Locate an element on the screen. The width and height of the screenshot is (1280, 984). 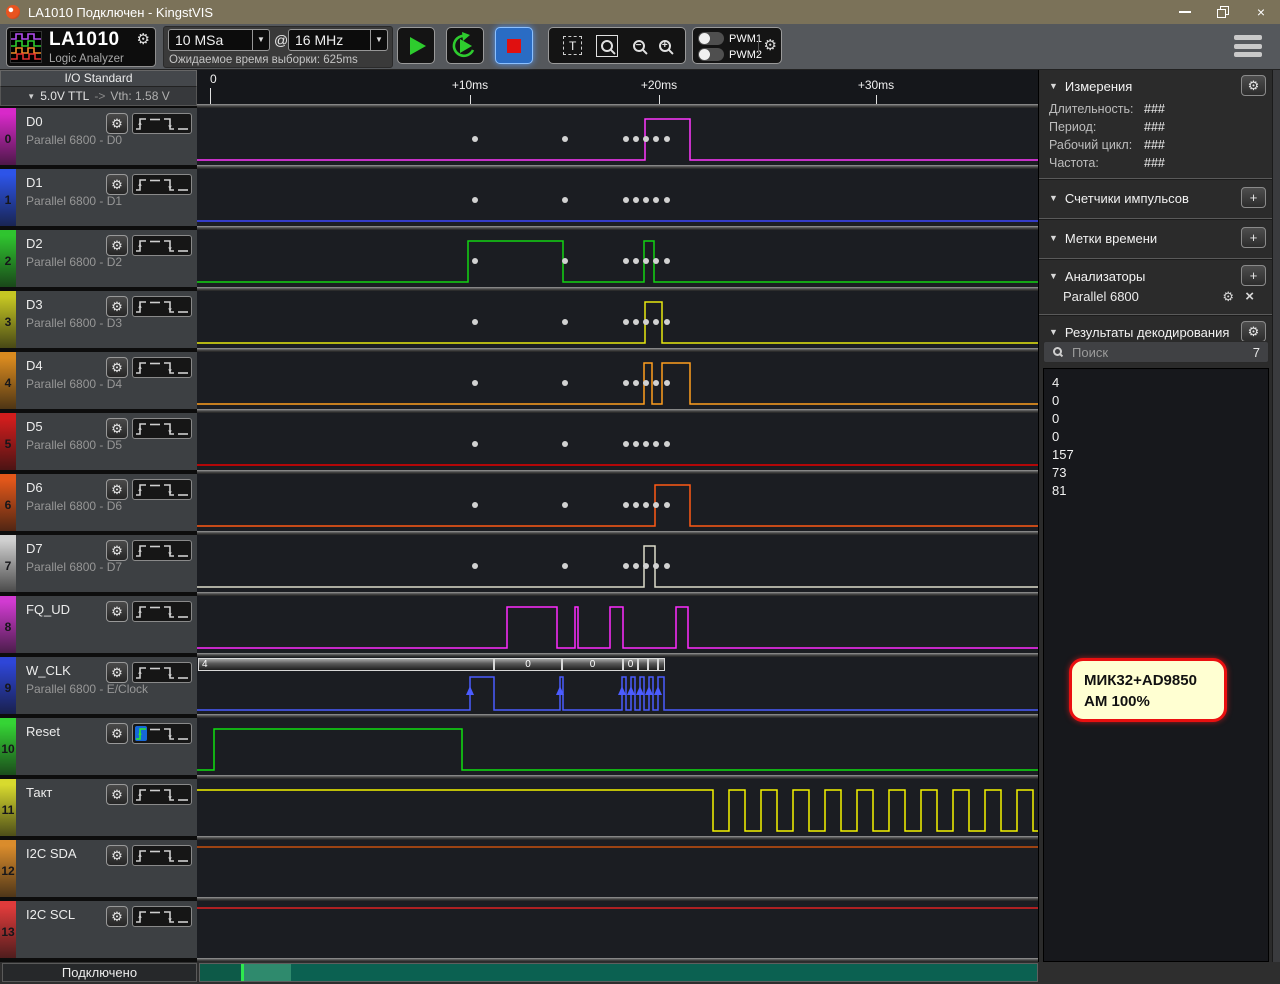
device-settings-icon: ⚙ is located at coordinates (143, 39).